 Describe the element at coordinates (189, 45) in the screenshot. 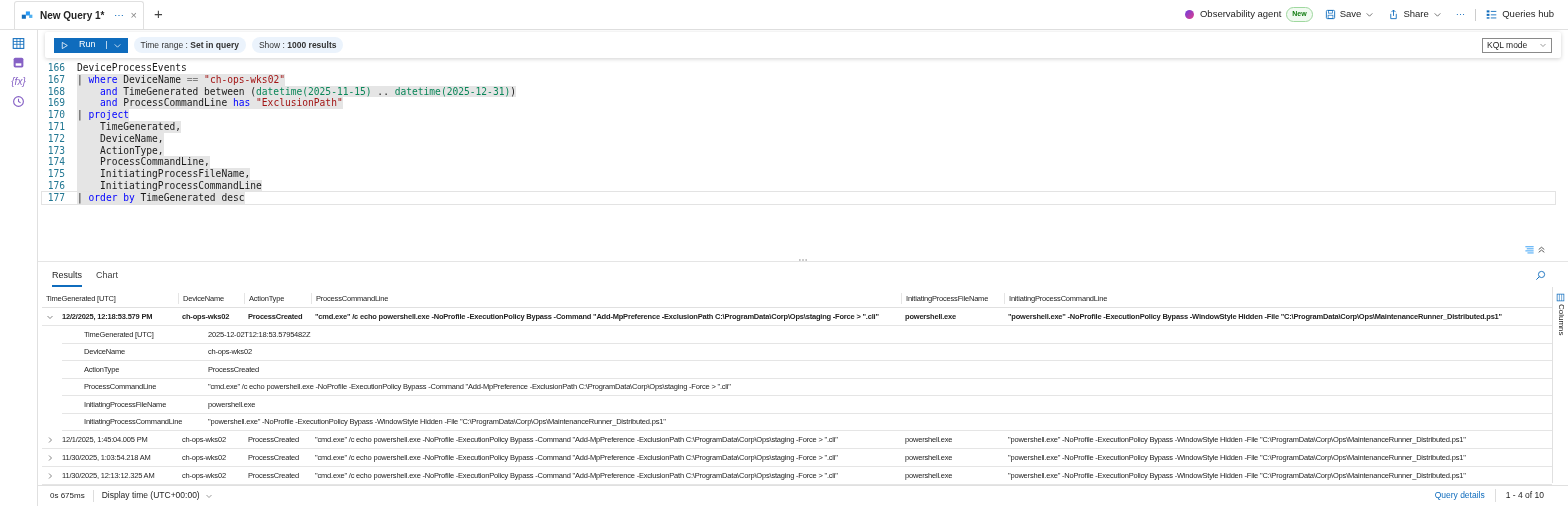

I see `time-range-filter: Time range : Set in query` at that location.